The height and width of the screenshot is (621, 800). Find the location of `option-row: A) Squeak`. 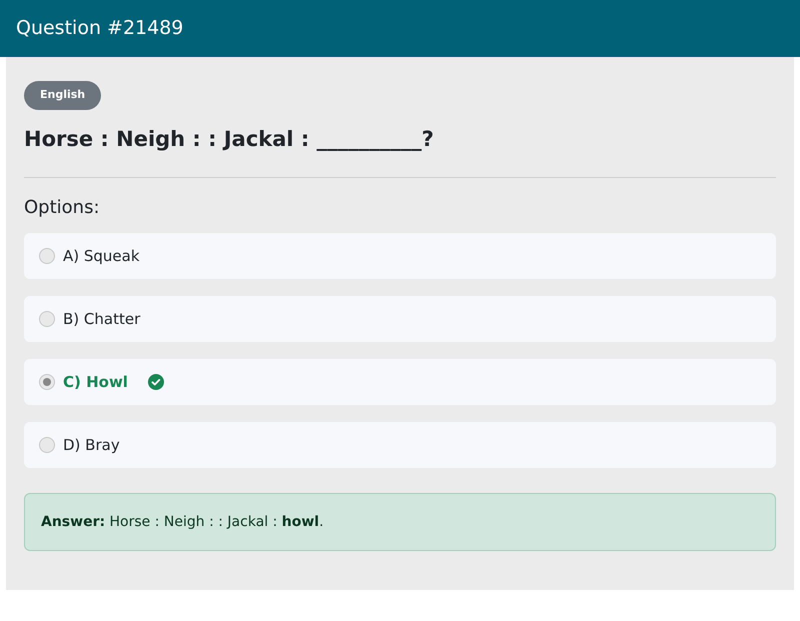

option-row: A) Squeak is located at coordinates (400, 256).